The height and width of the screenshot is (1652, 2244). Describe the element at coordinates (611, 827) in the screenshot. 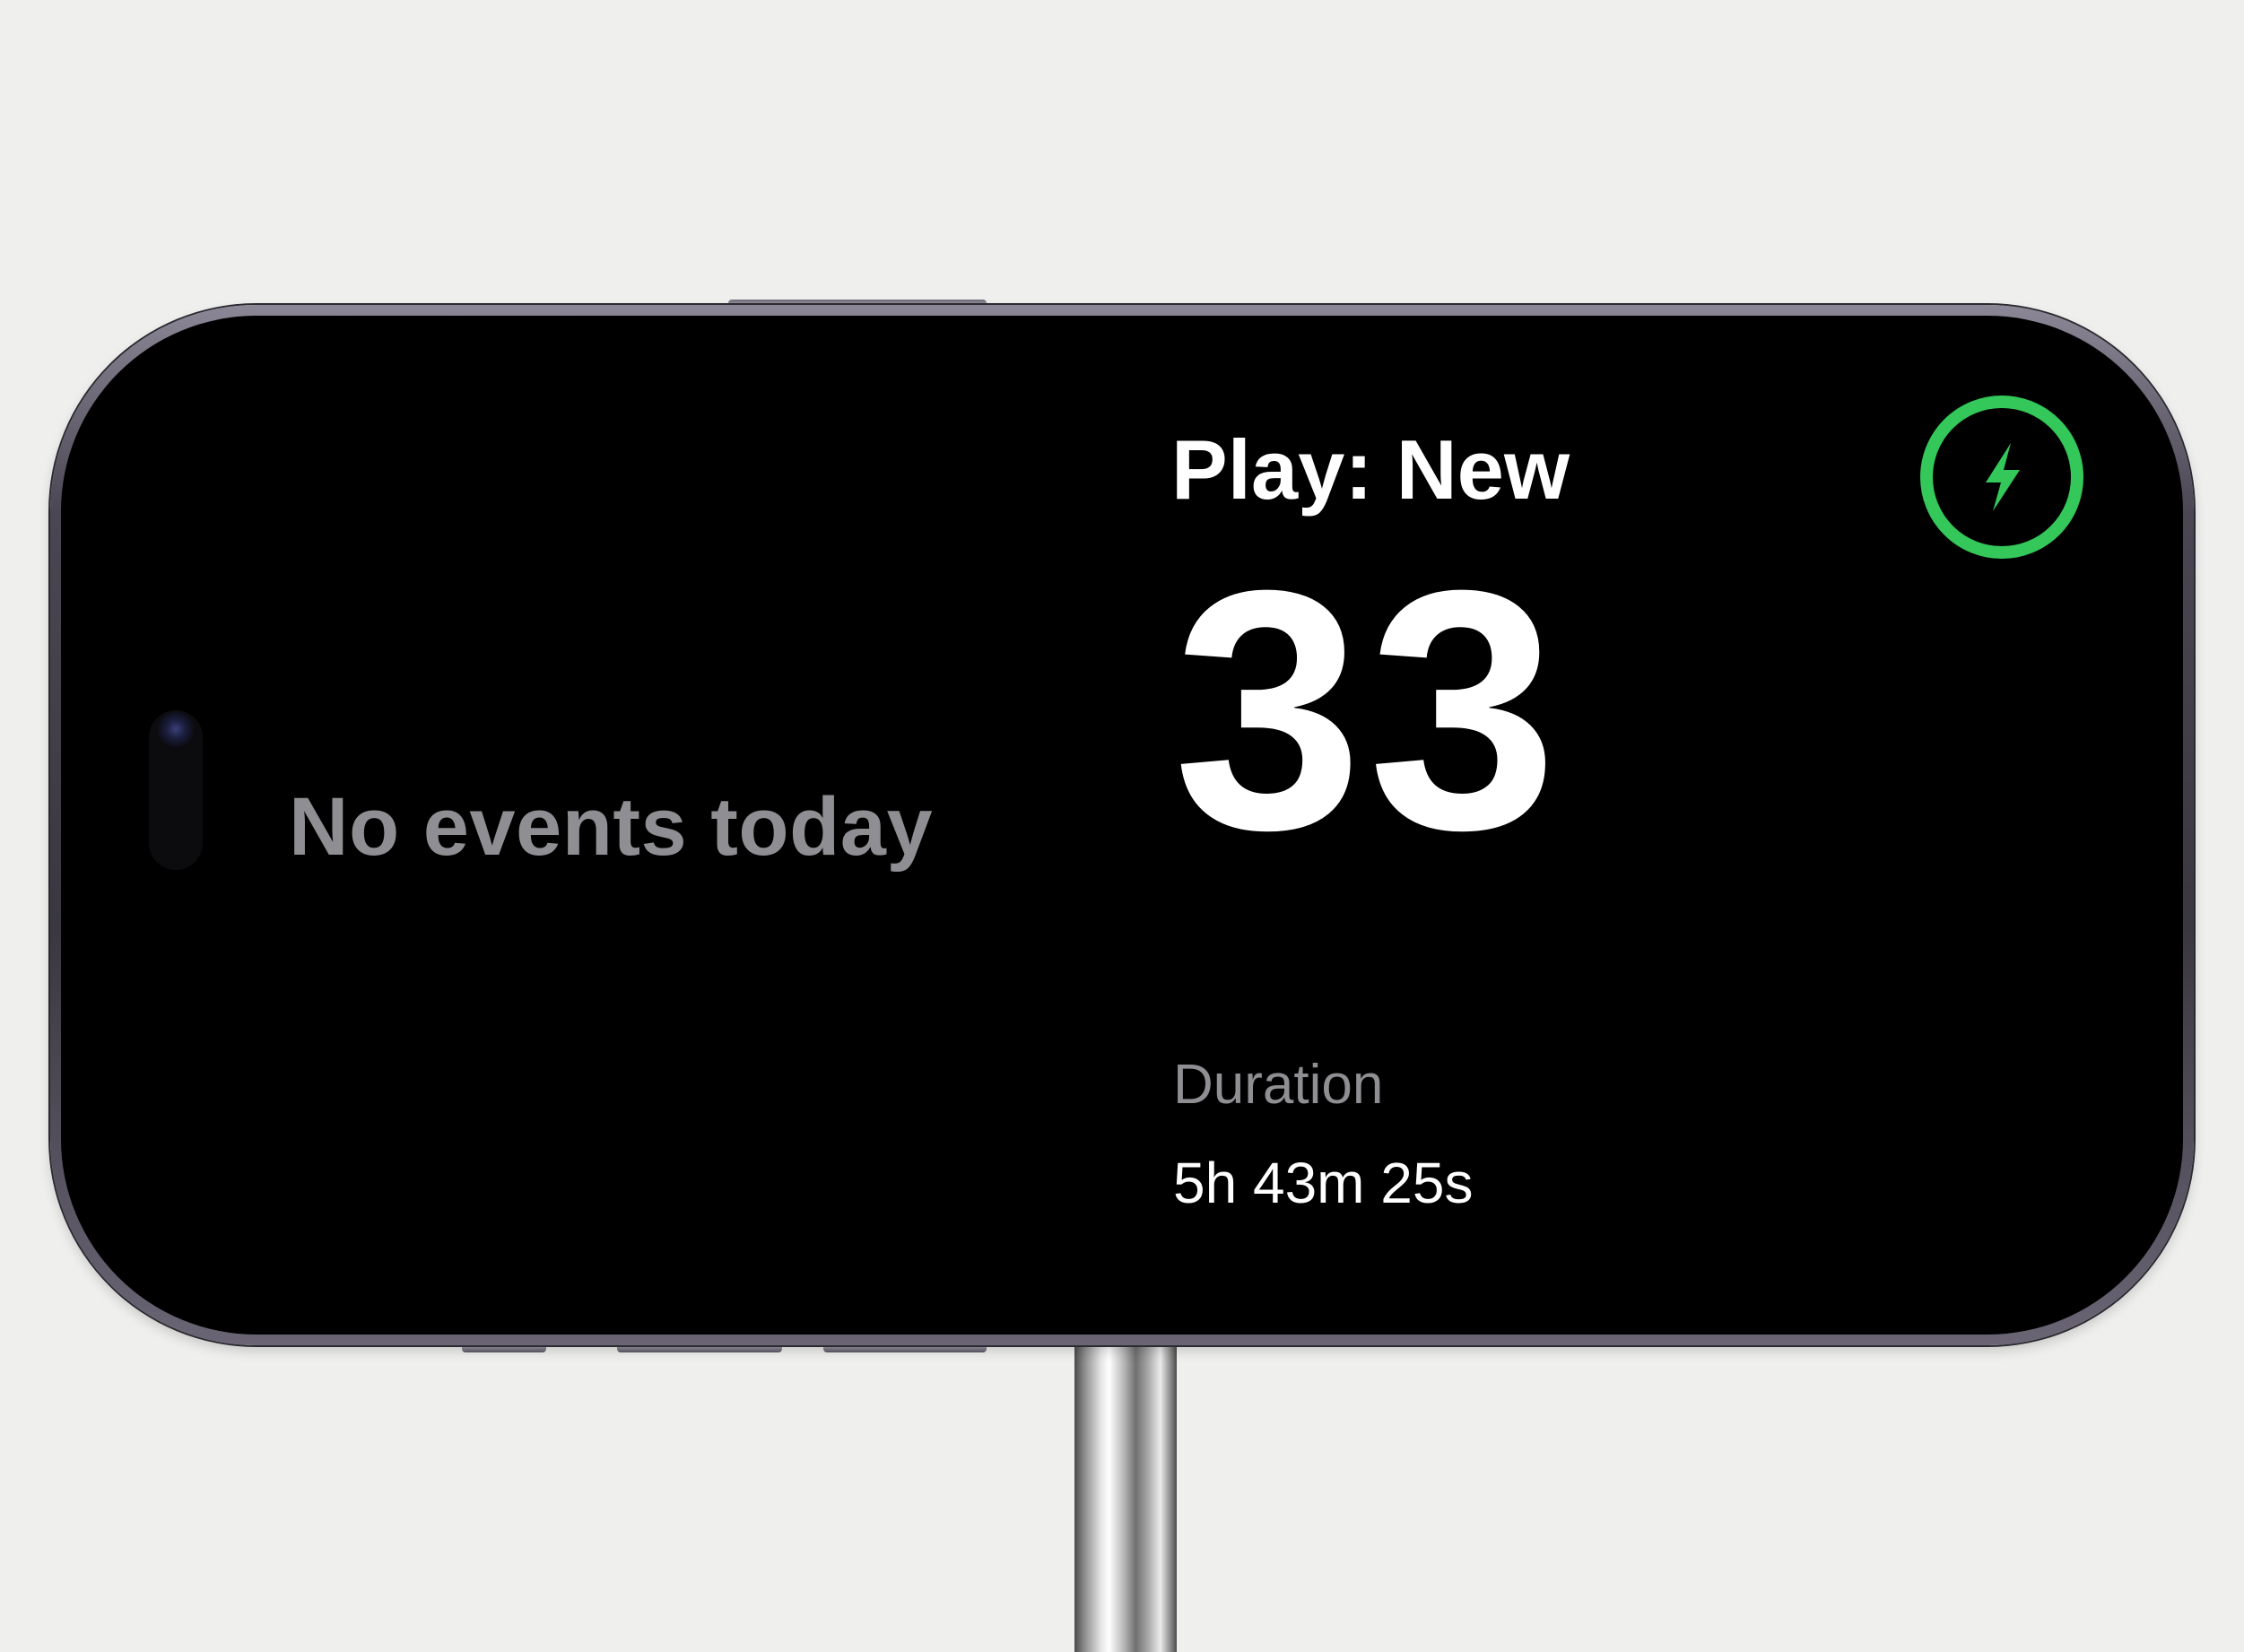

I see `calendar-empty-text: No events today` at that location.